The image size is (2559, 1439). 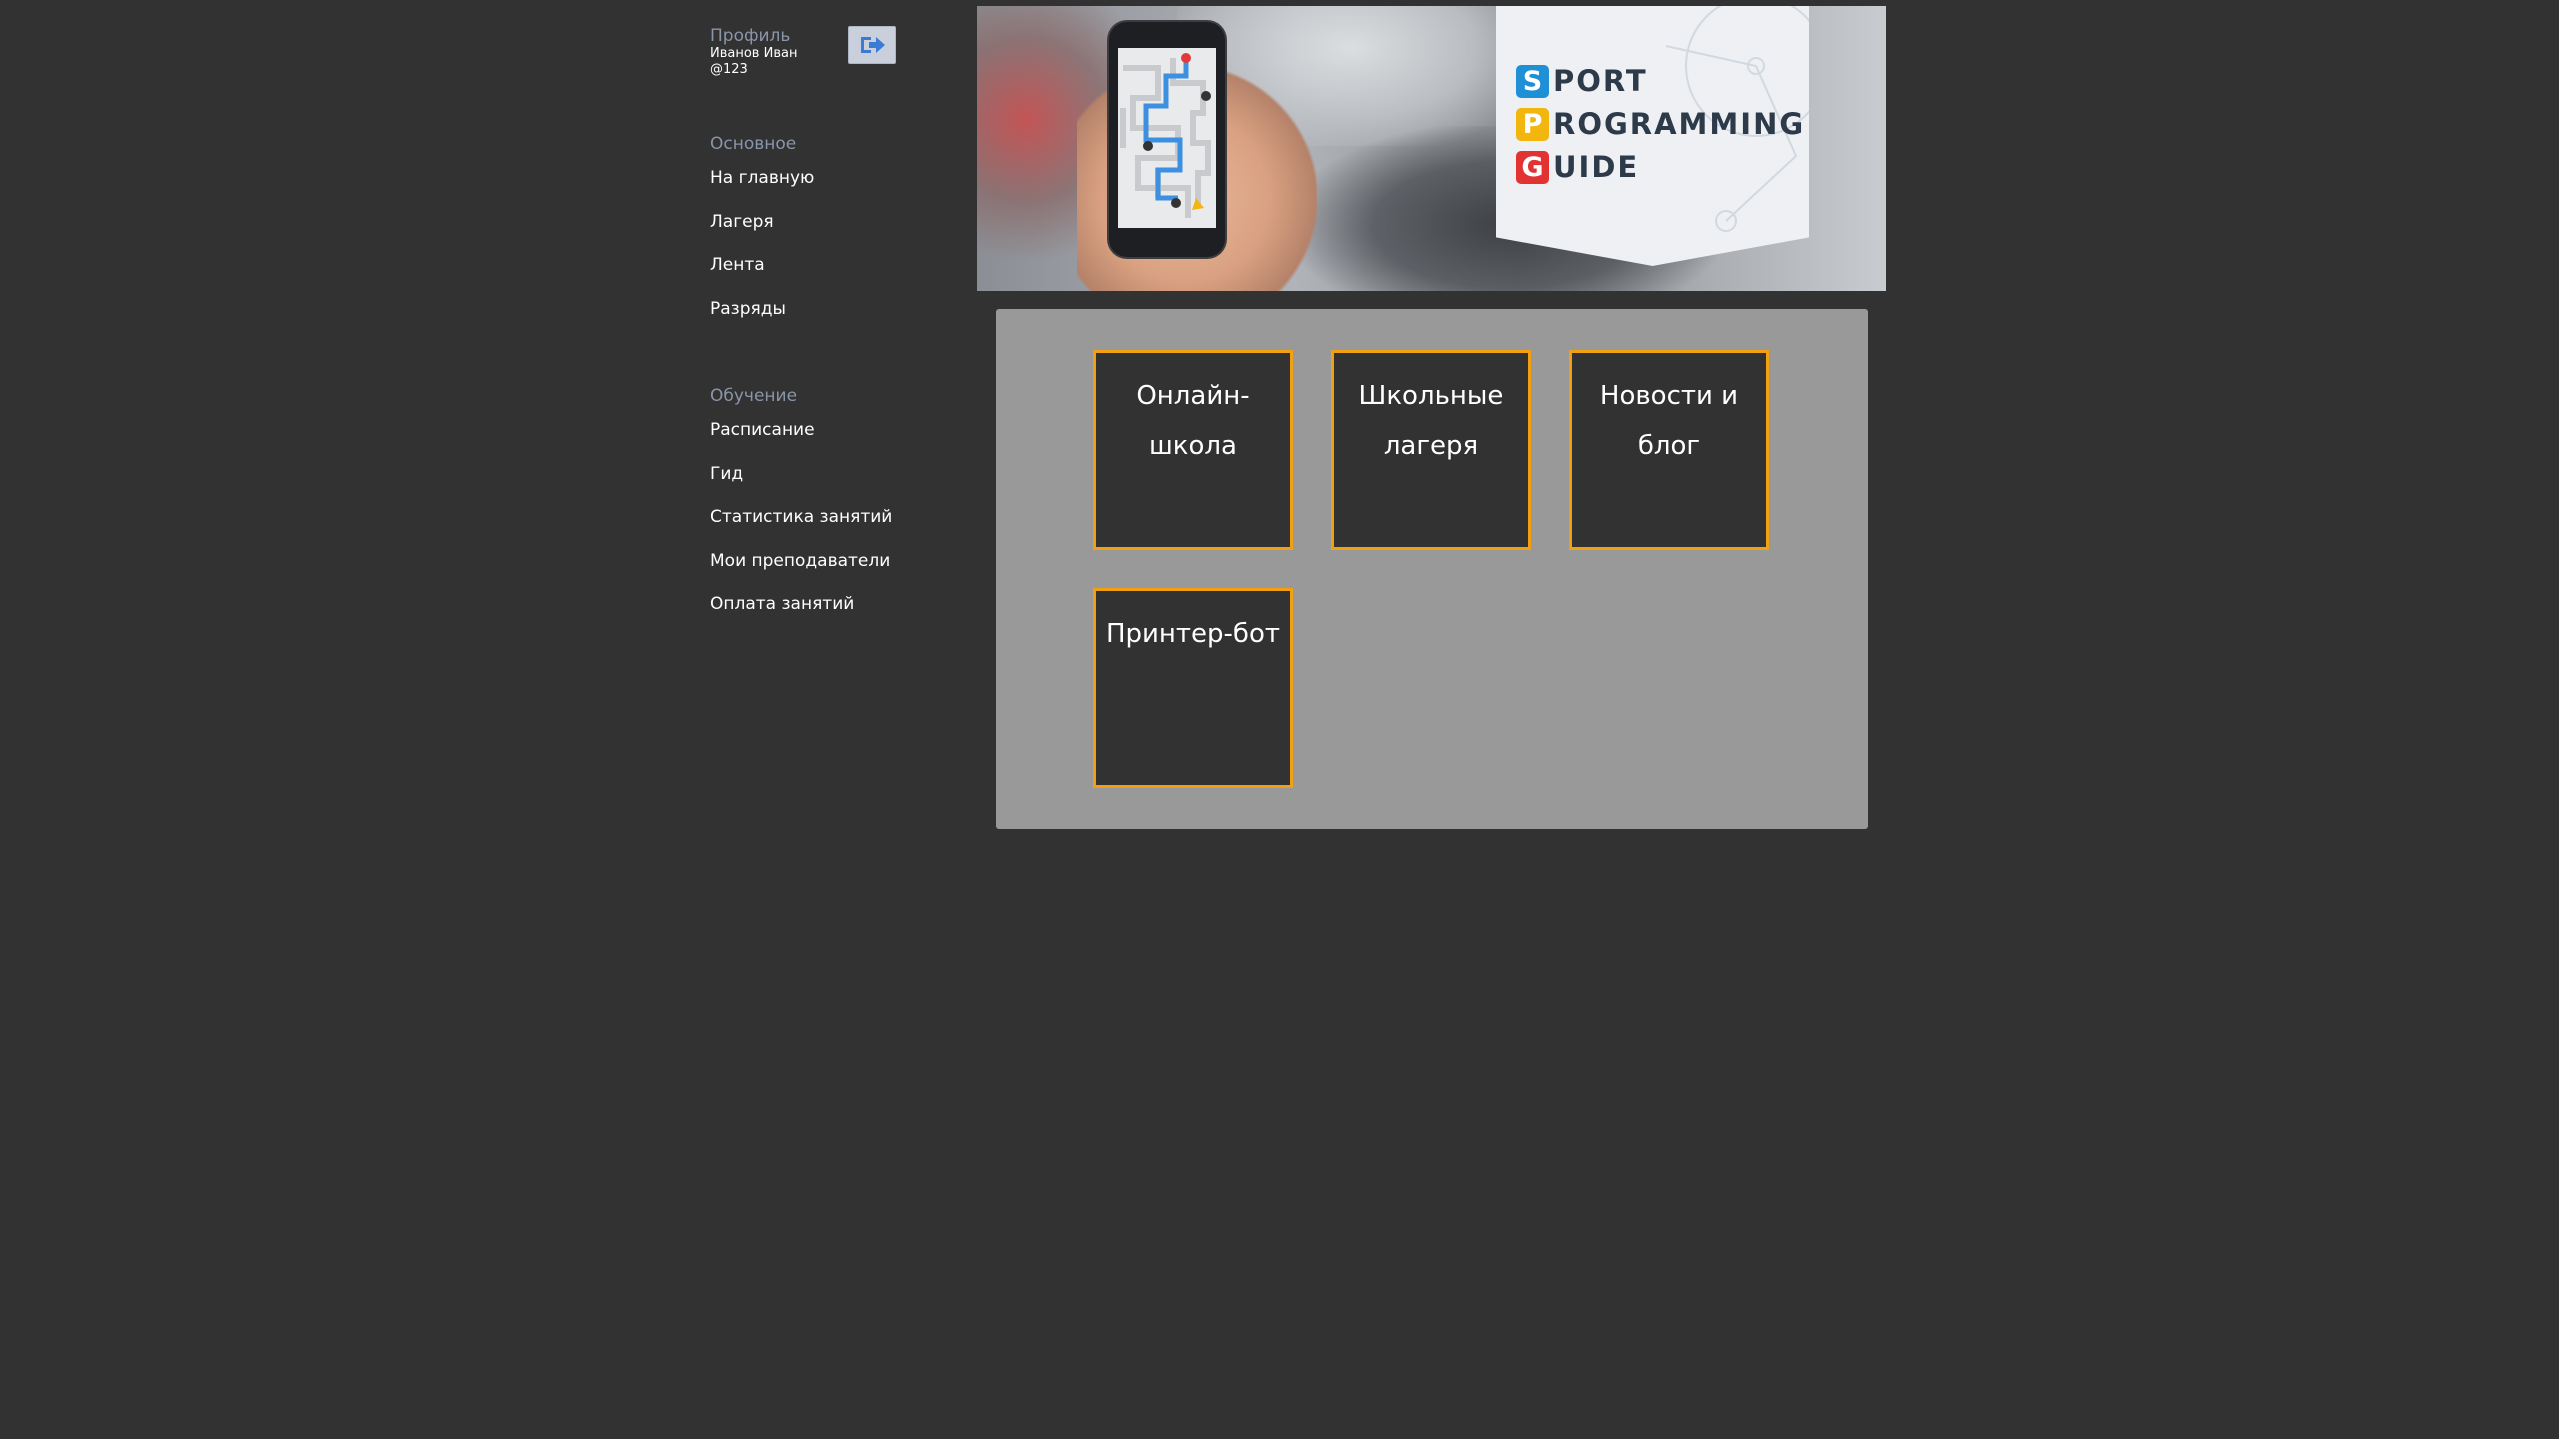 I want to click on nav-item-camps: Лагеря, so click(x=810, y=223).